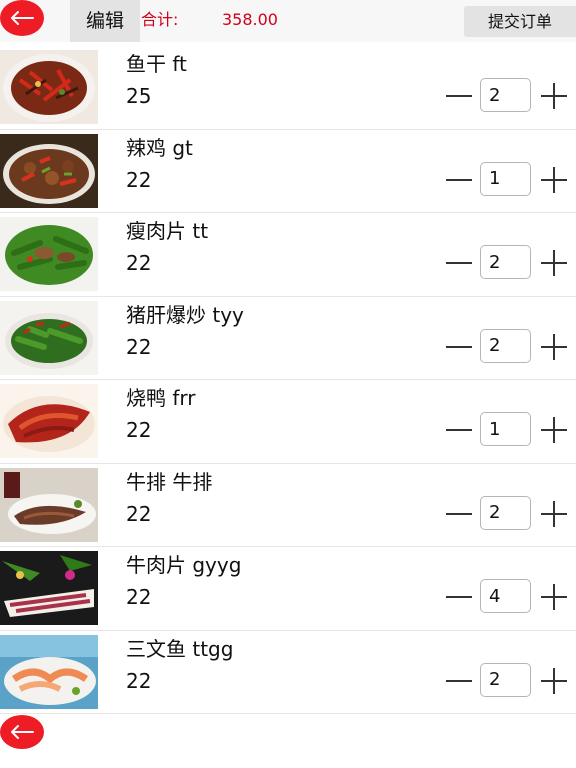  What do you see at coordinates (167, 231) in the screenshot?
I see `item-name: 瘦肉片 tt` at bounding box center [167, 231].